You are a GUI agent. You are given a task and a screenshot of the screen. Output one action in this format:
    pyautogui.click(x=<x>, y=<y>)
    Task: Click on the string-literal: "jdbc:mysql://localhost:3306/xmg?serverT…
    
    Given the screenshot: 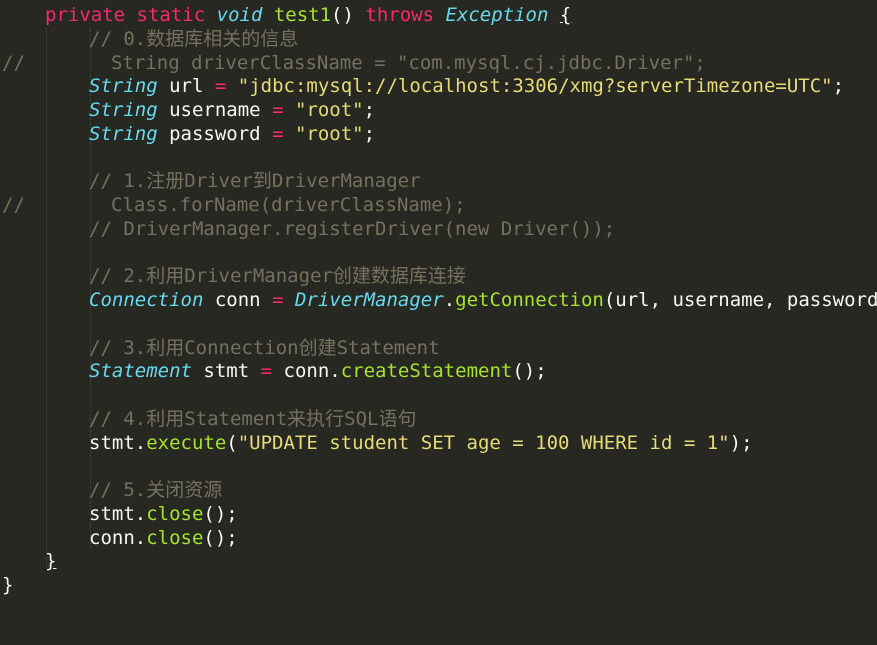 What is the action you would take?
    pyautogui.click(x=535, y=86)
    